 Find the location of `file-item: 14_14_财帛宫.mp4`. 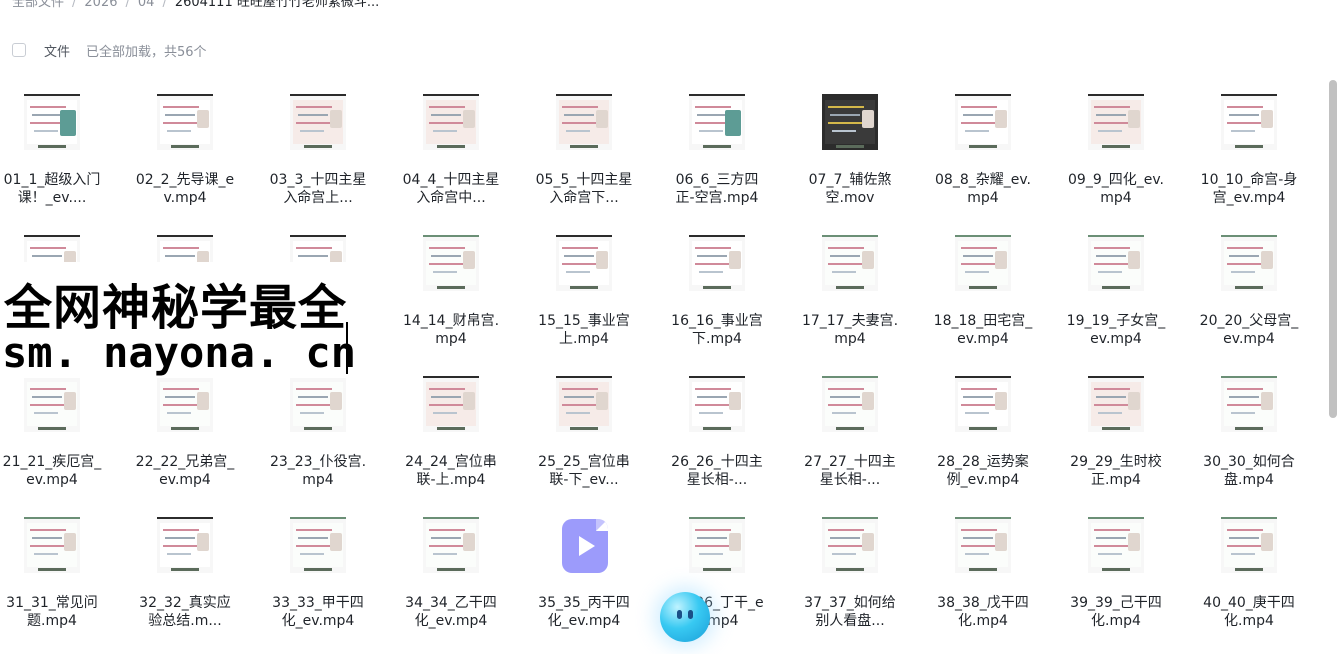

file-item: 14_14_财帛宫.mp4 is located at coordinates (465, 294).